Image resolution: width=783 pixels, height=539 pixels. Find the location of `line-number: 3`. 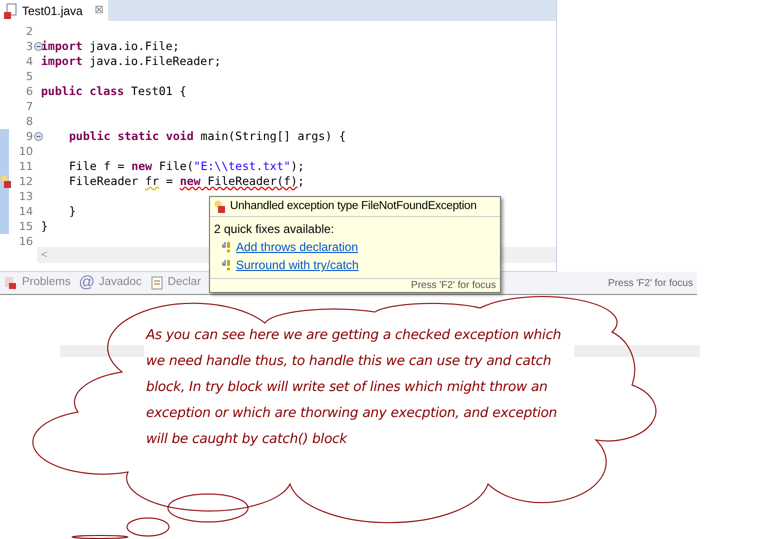

line-number: 3 is located at coordinates (29, 47).